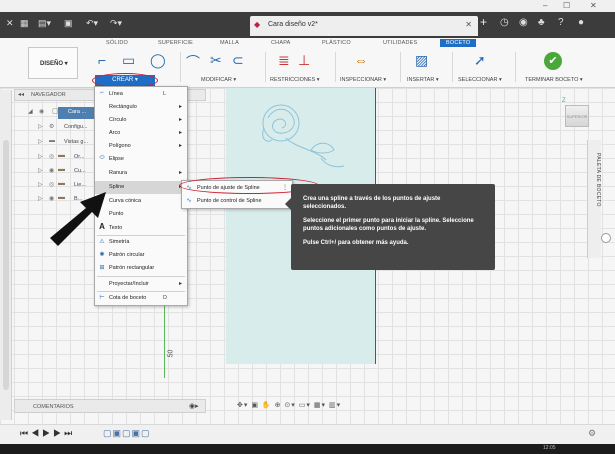 Image resolution: width=615 pixels, height=454 pixels. Describe the element at coordinates (129, 284) in the screenshot. I see `menu-item-label: Proyectar/Incluir` at that location.